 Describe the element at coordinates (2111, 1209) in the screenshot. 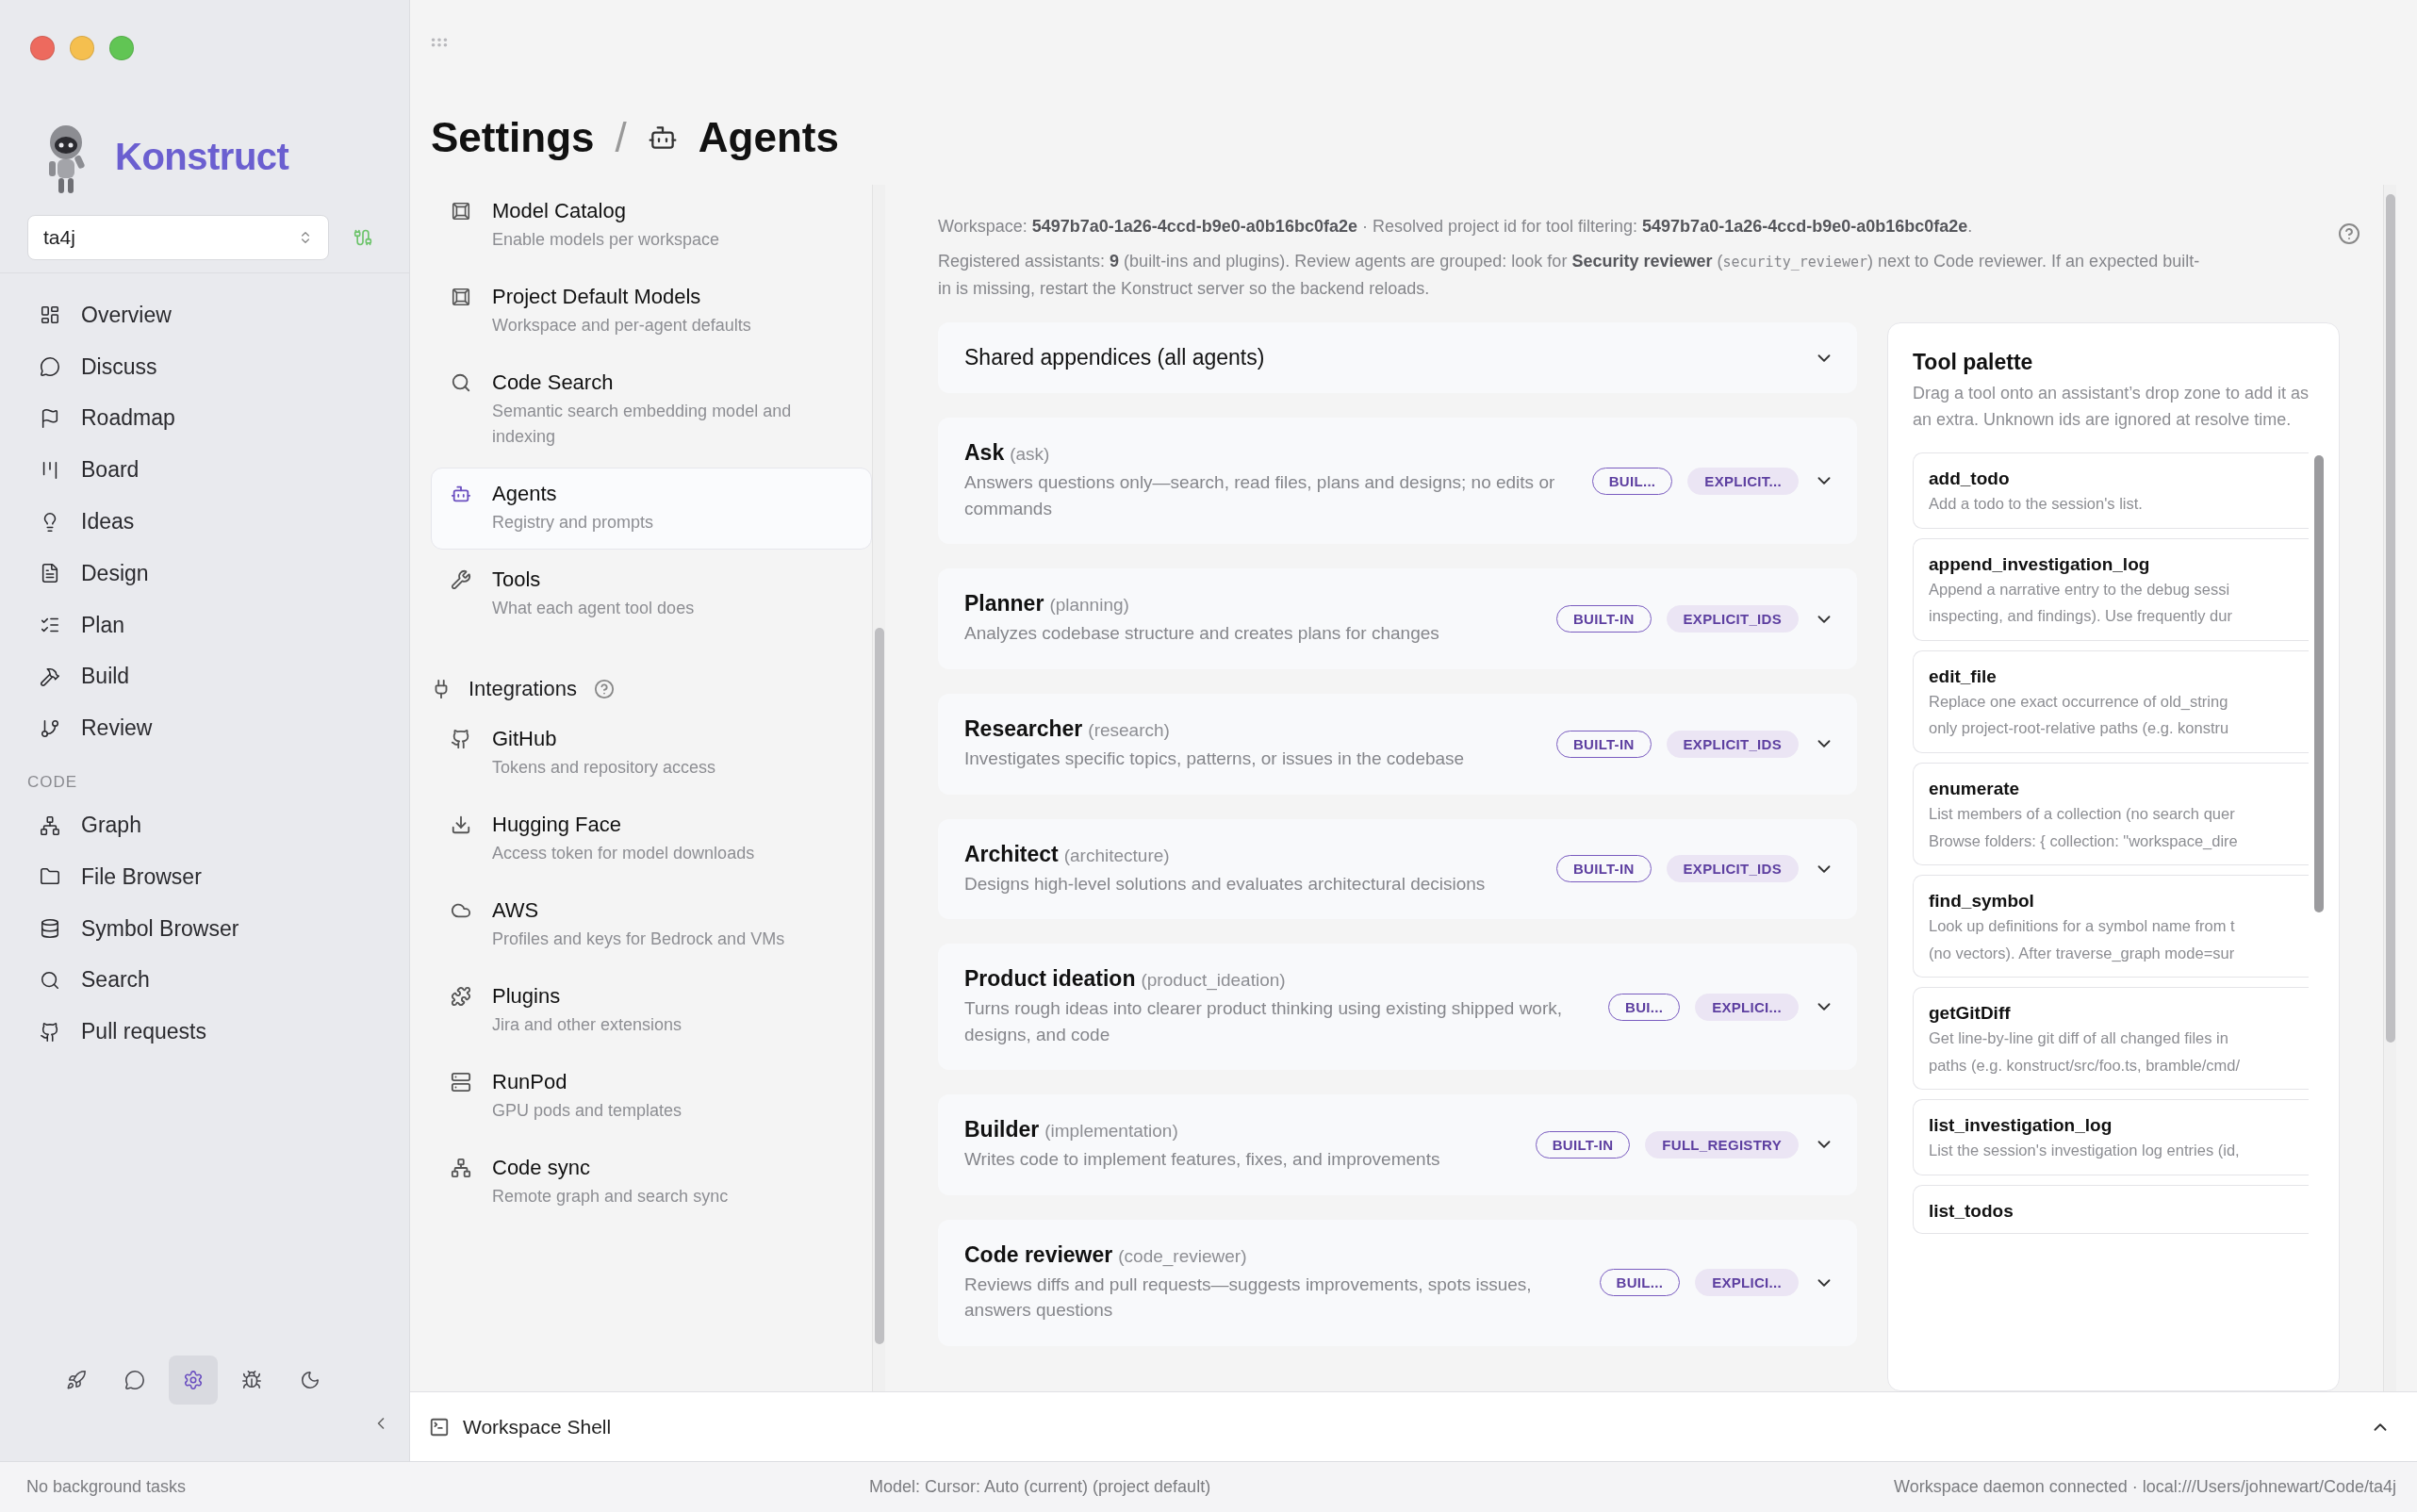

I see `tool-card: list_todos` at that location.